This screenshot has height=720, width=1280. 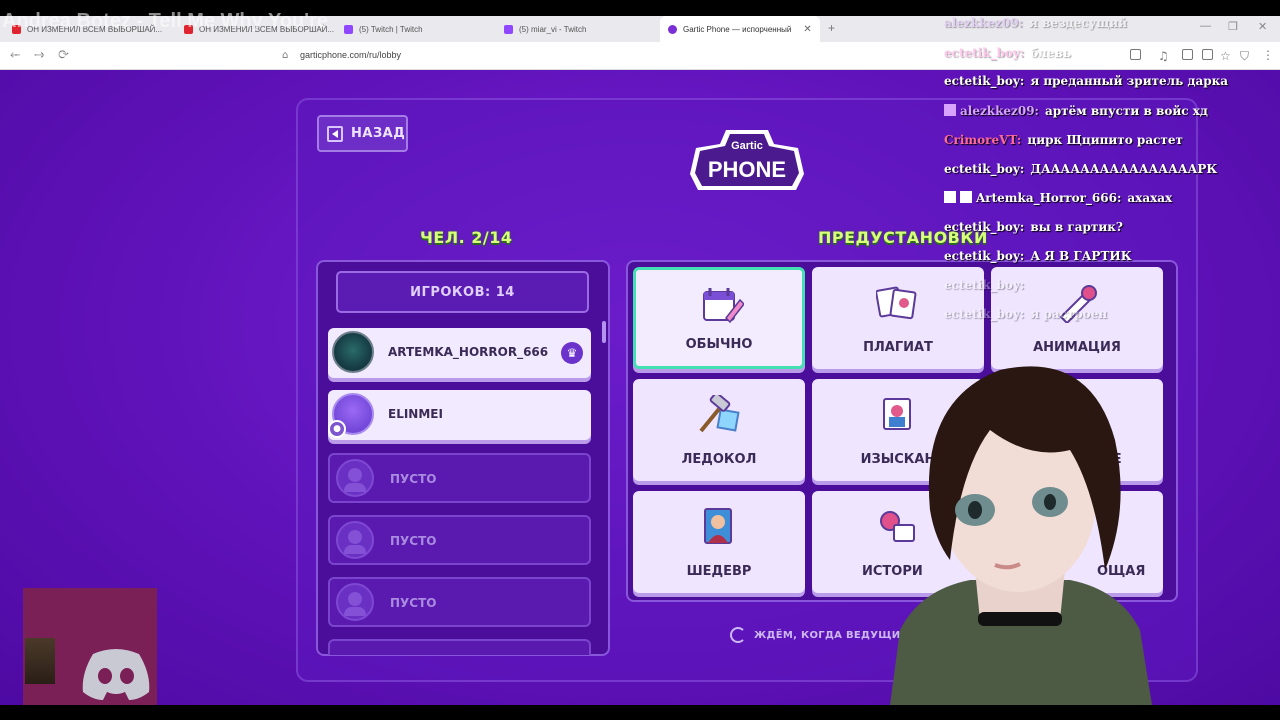 What do you see at coordinates (1262, 26) in the screenshot?
I see `close-window-icon: ✕` at bounding box center [1262, 26].